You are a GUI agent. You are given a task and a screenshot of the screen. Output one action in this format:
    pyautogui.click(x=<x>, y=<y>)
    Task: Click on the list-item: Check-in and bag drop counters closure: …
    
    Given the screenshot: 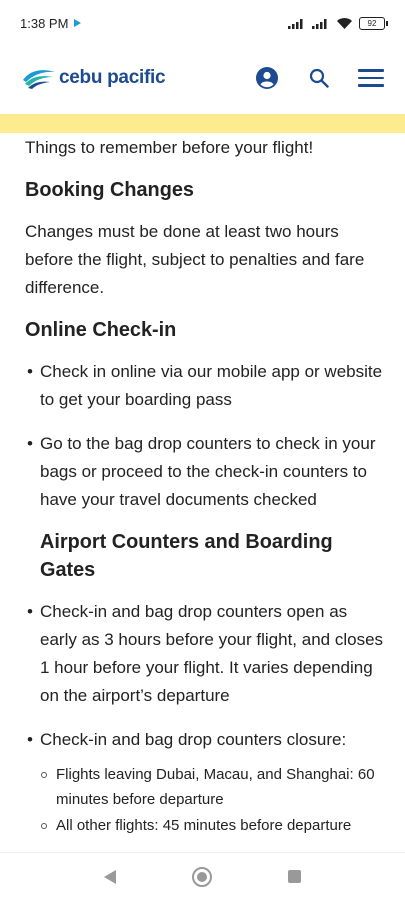 What is the action you would take?
    pyautogui.click(x=205, y=782)
    